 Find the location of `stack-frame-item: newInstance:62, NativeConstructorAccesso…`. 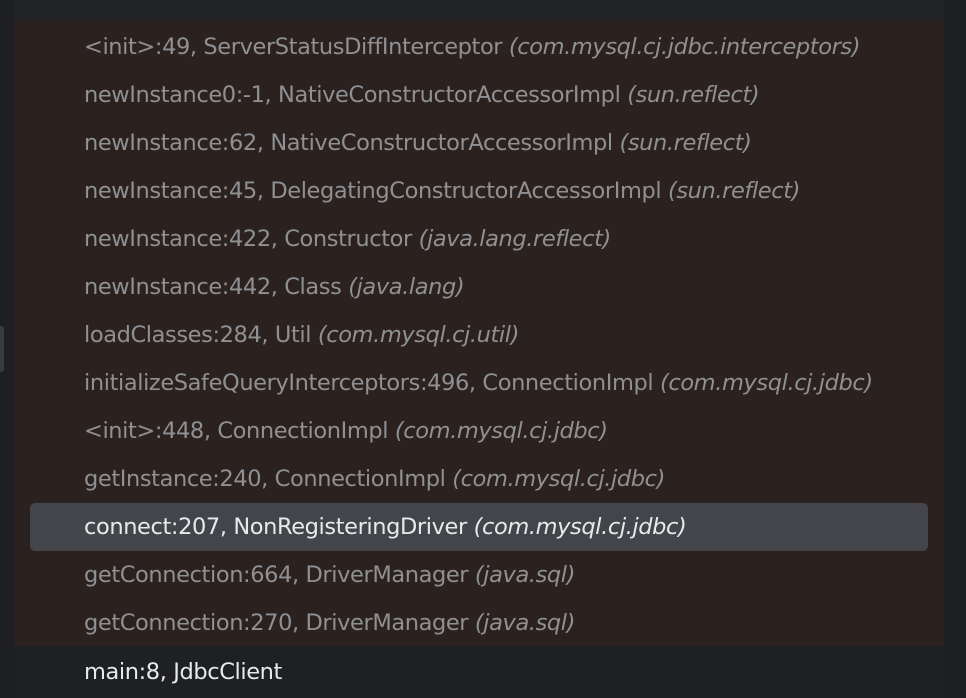

stack-frame-item: newInstance:62, NativeConstructorAccesso… is located at coordinates (479, 143).